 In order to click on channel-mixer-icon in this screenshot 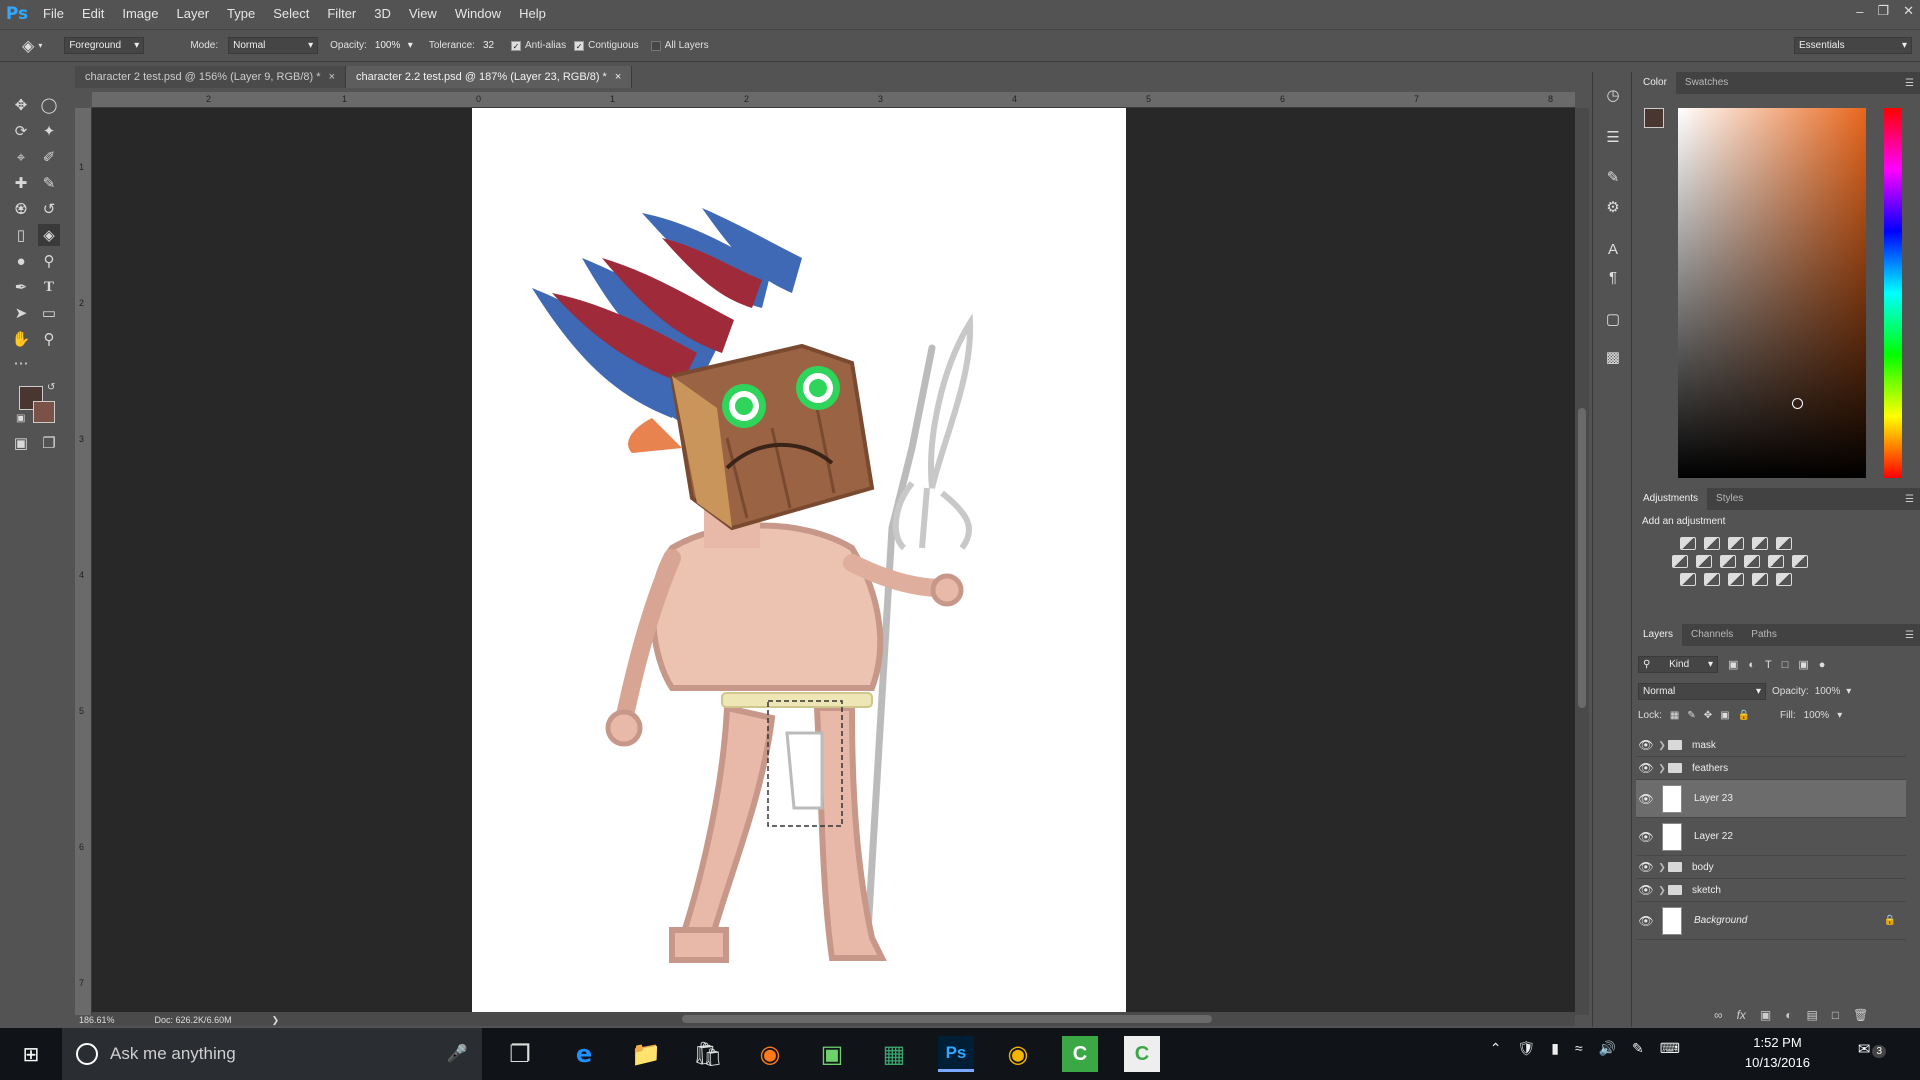, I will do `click(1776, 561)`.